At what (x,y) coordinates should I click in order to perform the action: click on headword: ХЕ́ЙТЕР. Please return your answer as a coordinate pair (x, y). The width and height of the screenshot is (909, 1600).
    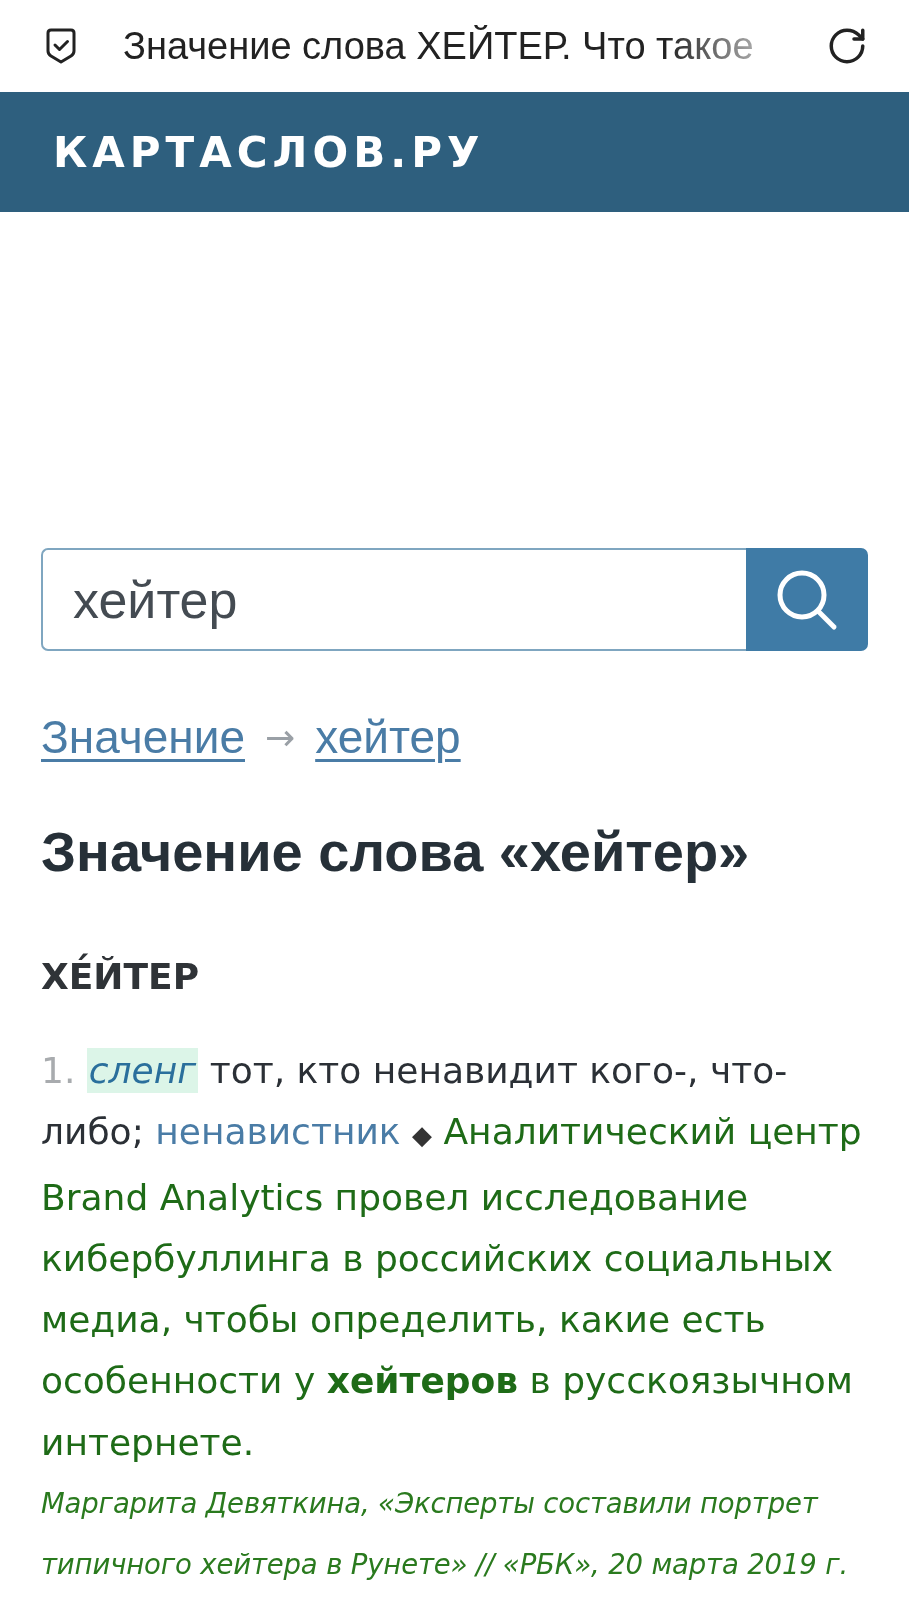
    Looking at the image, I should click on (120, 977).